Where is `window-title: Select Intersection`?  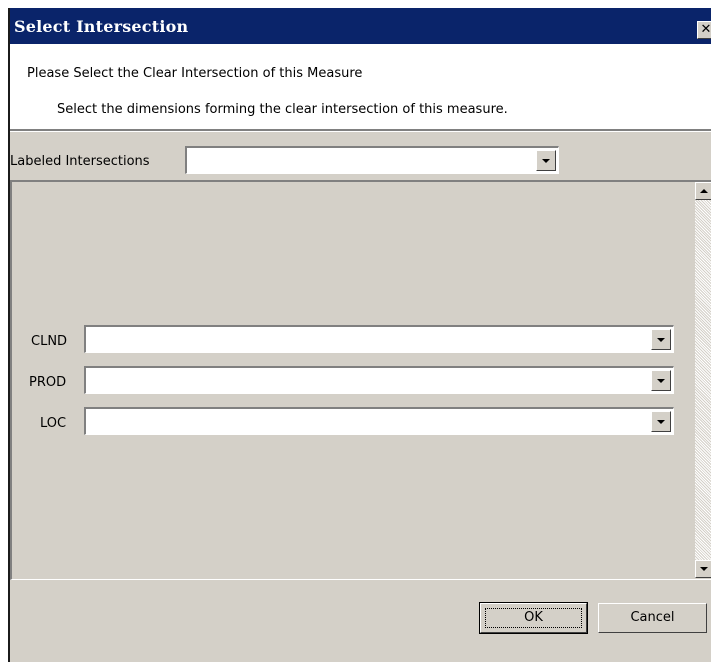 window-title: Select Intersection is located at coordinates (101, 26).